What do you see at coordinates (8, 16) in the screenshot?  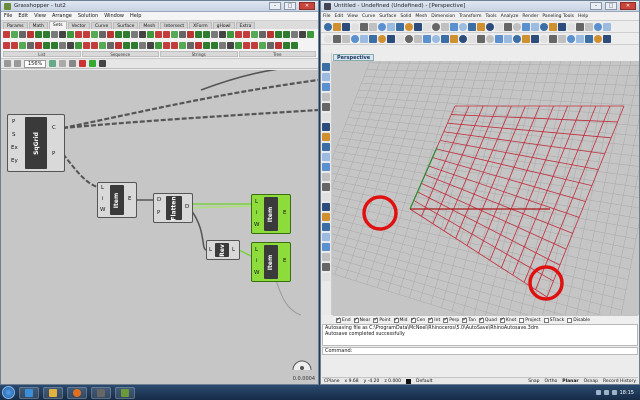 I see `menu-file: File` at bounding box center [8, 16].